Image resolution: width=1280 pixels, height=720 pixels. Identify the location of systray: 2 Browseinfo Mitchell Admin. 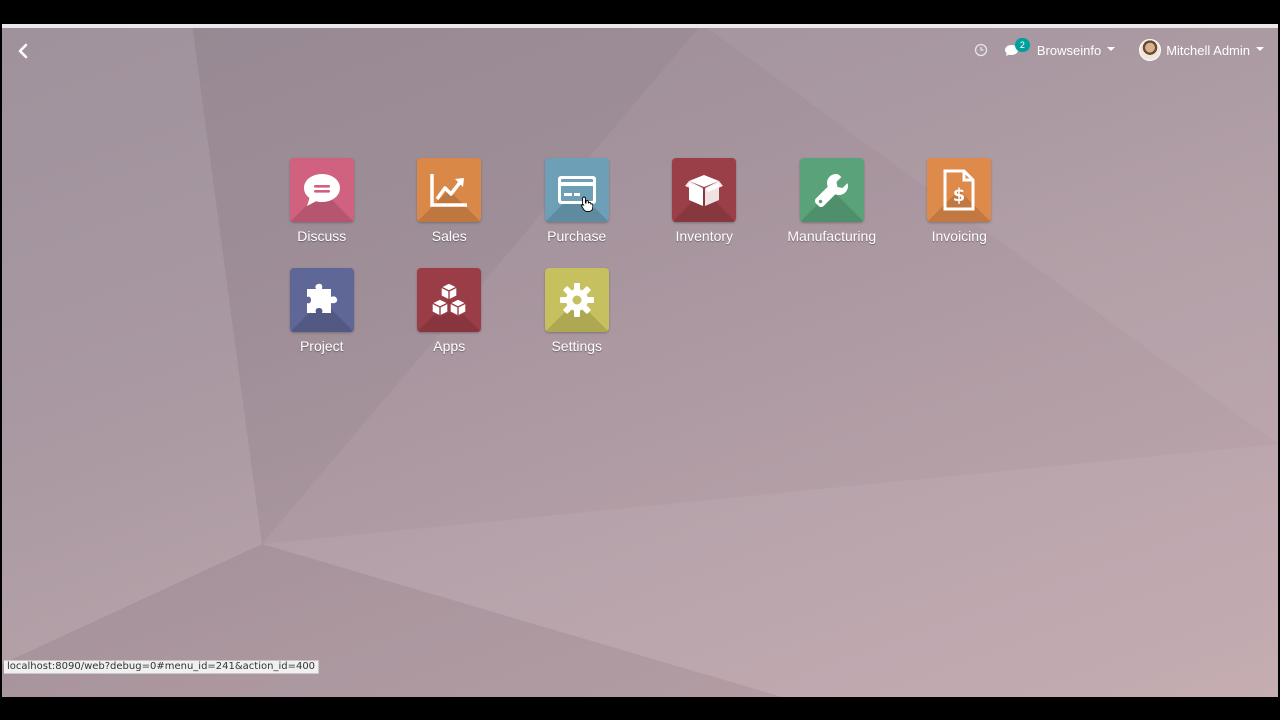
(1119, 49).